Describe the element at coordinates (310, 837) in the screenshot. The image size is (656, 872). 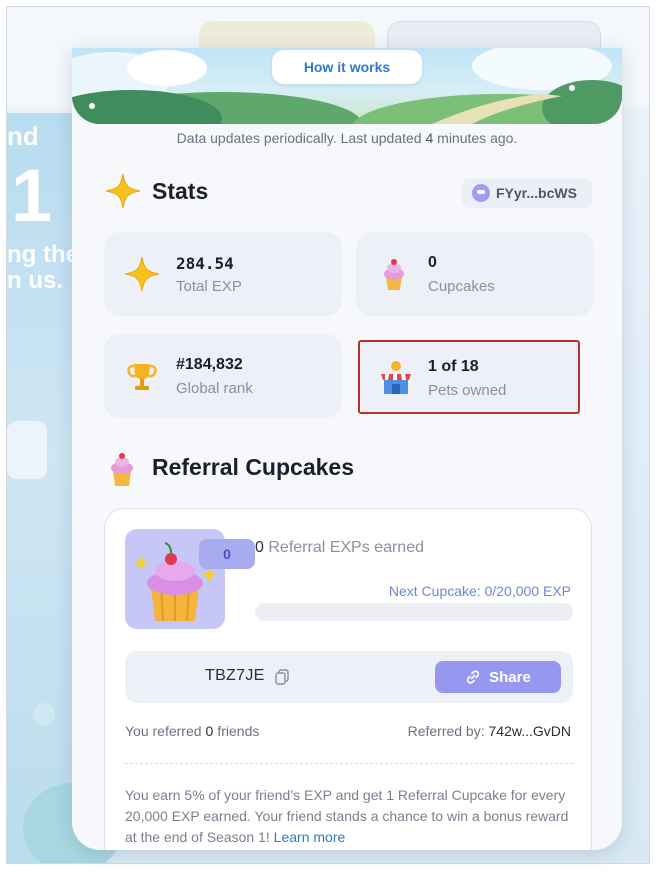
I see `learn-more-link: Learn more` at that location.